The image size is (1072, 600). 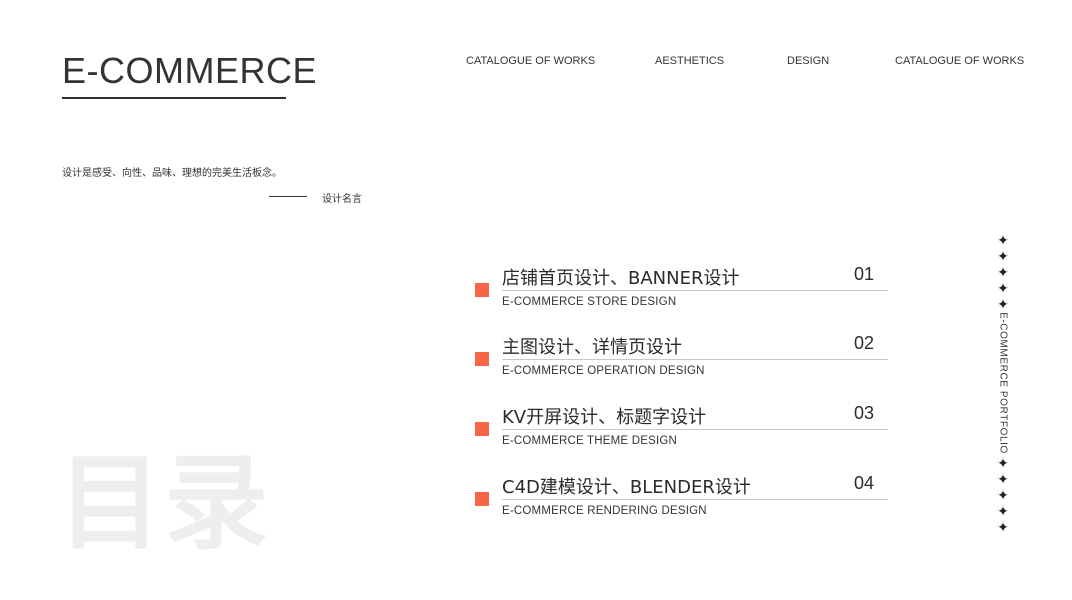 I want to click on toc-subtitle: E-COMMERCE RENDERING DESIGN, so click(x=604, y=511).